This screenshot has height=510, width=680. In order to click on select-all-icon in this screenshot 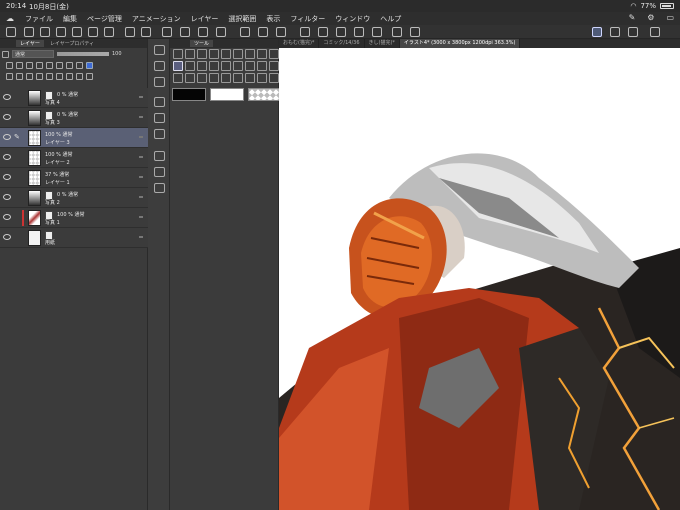, I will do `click(245, 32)`.